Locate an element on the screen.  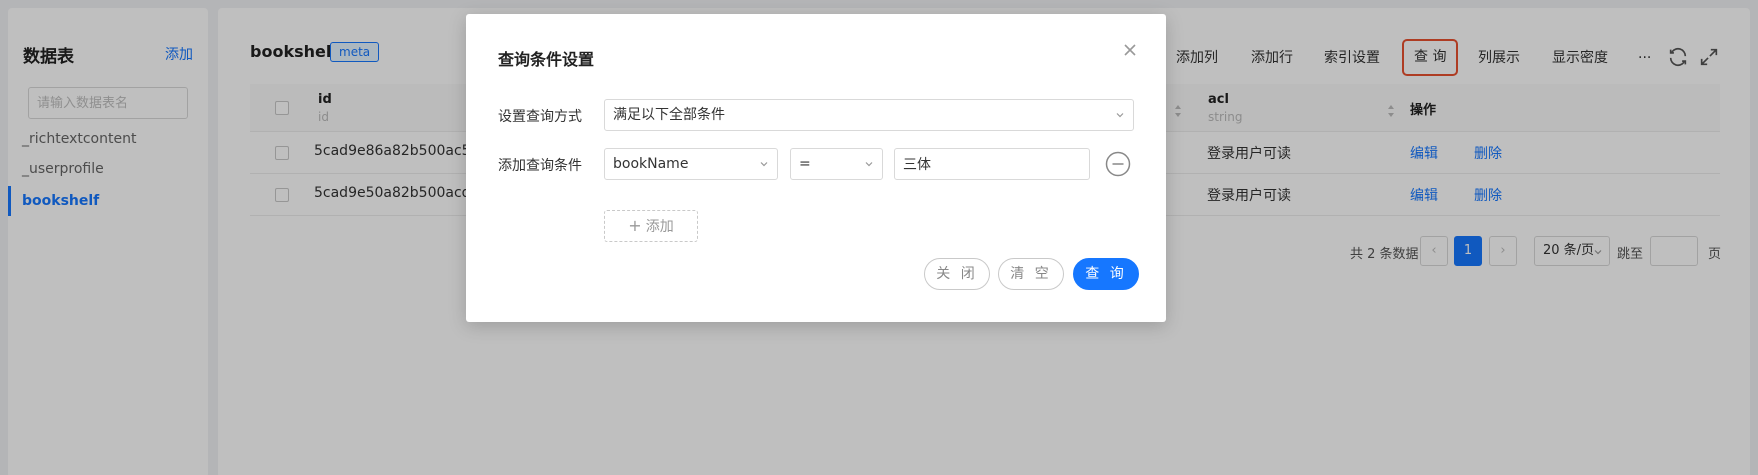
query-mode-value: 满足以下全部条件 is located at coordinates (669, 115).